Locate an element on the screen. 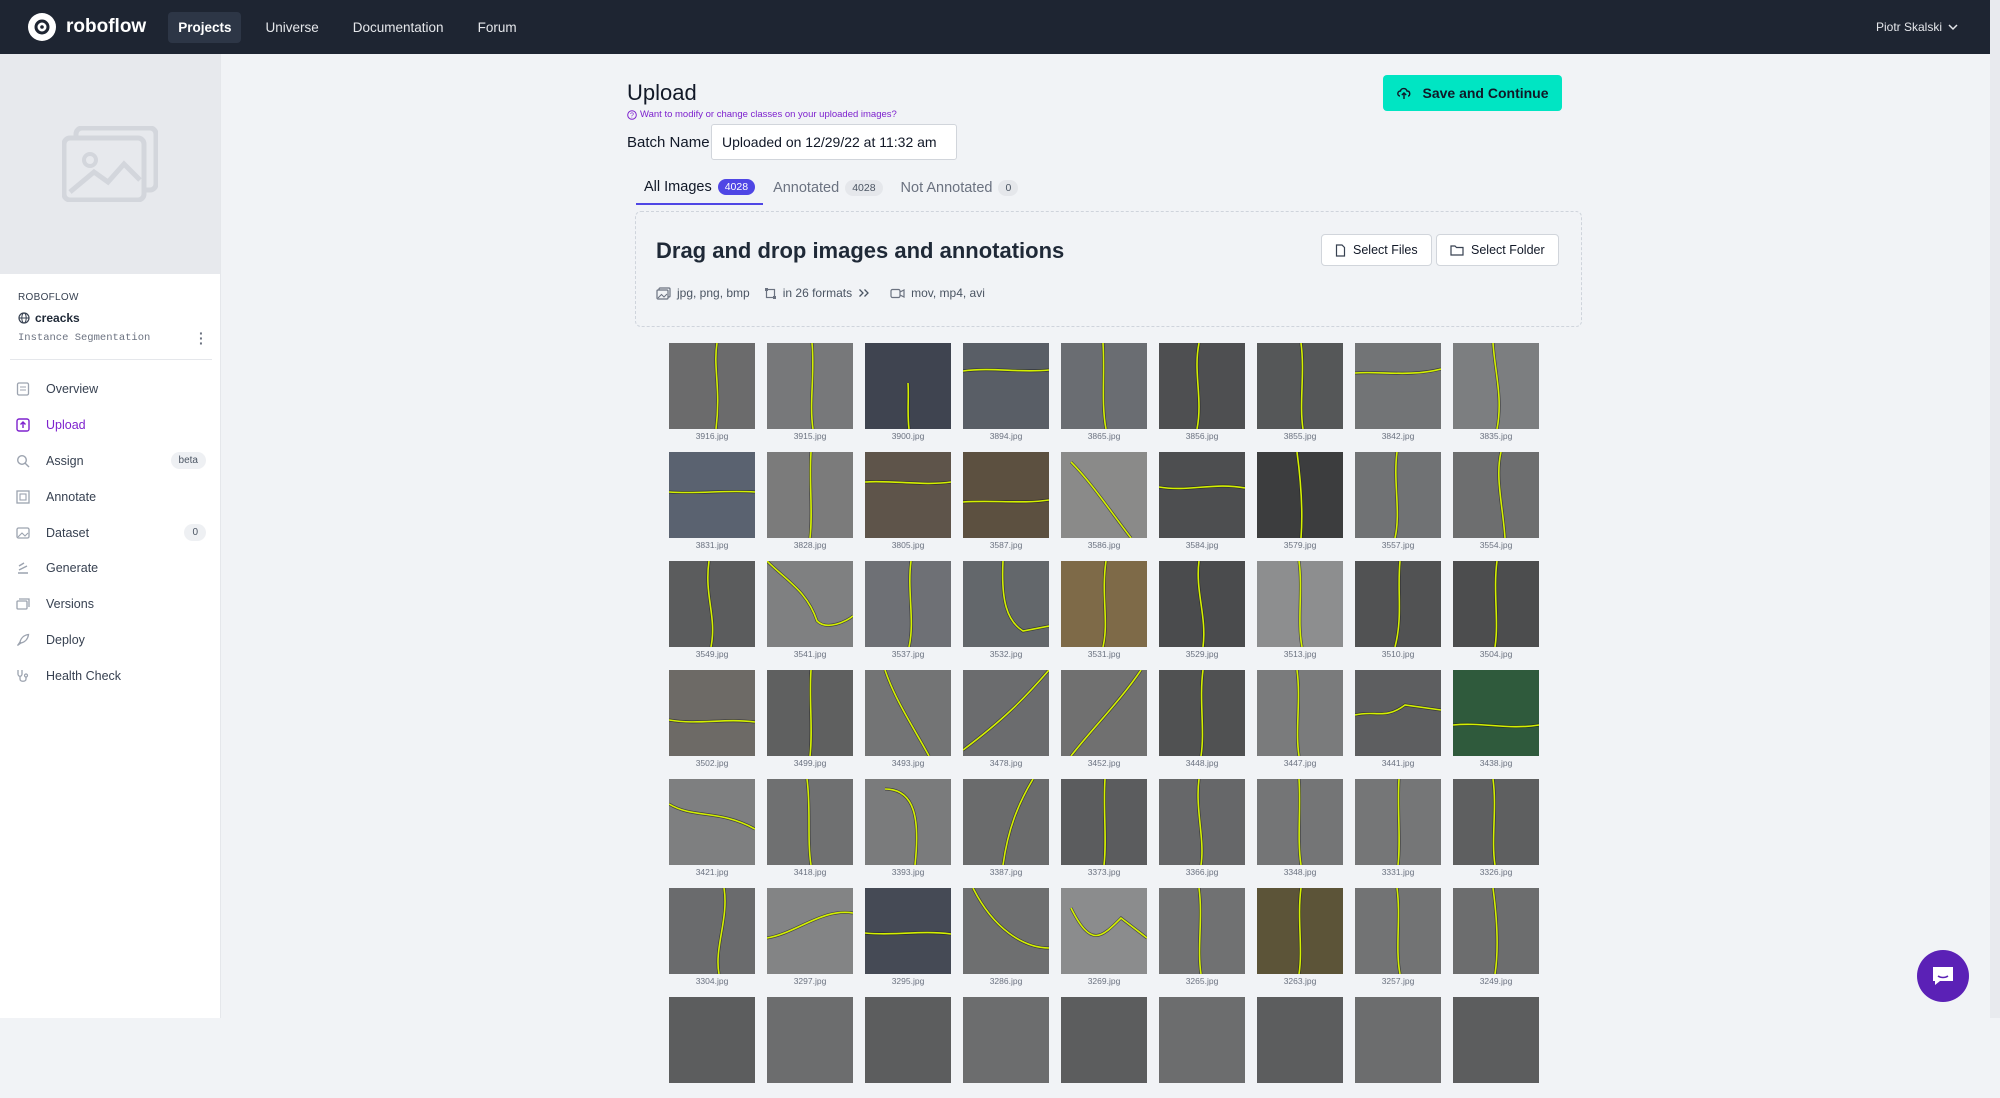 The image size is (2000, 1098). tab-not-annotated: Not Annotated 0 is located at coordinates (960, 187).